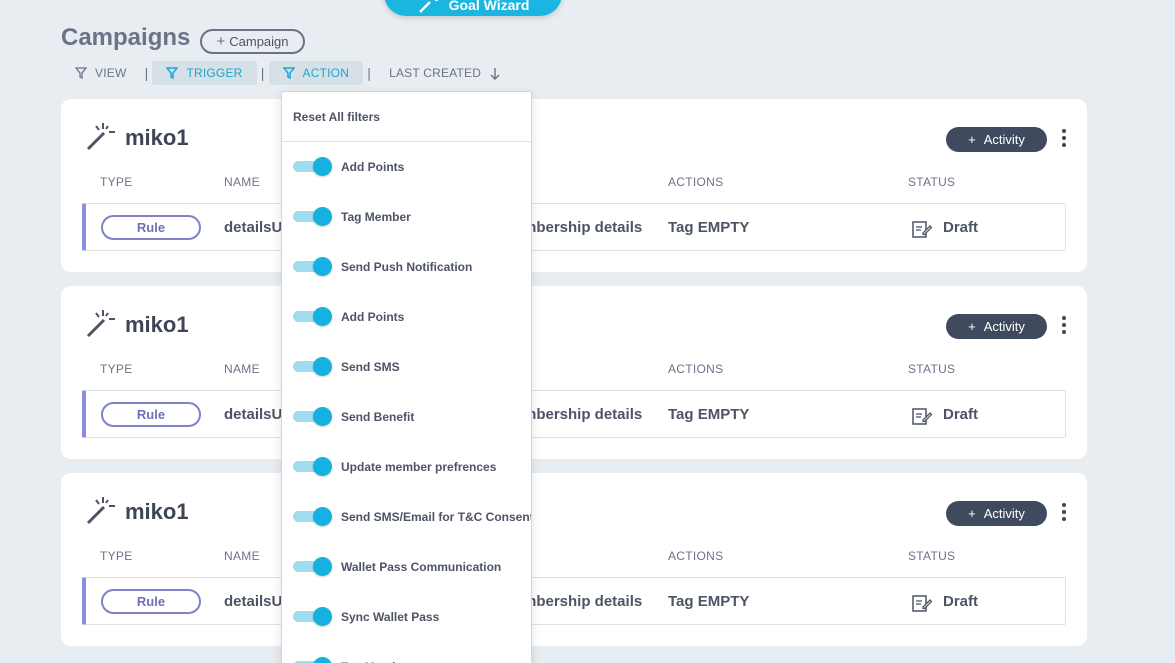  Describe the element at coordinates (421, 567) in the screenshot. I see `filter-option-label: Wallet Pass Communication` at that location.